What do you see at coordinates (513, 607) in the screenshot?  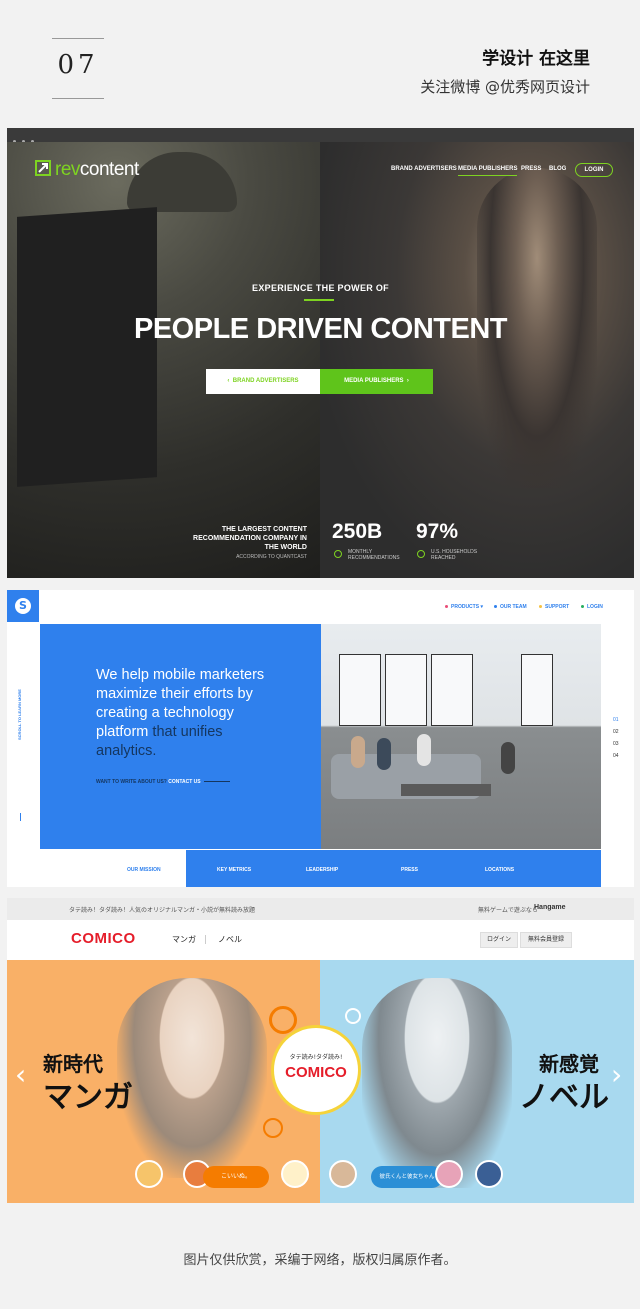 I see `nav-our-team-label: OUR TEAM` at bounding box center [513, 607].